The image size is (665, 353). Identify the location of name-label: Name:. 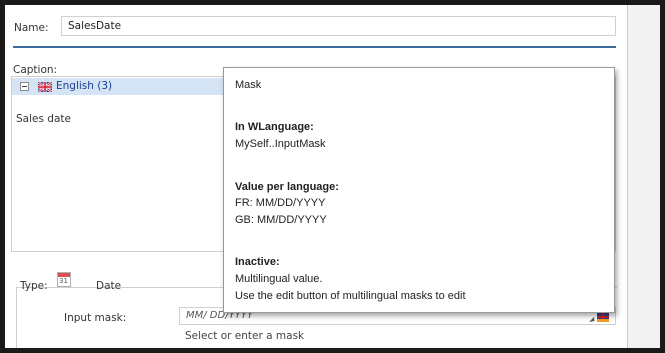
(31, 28).